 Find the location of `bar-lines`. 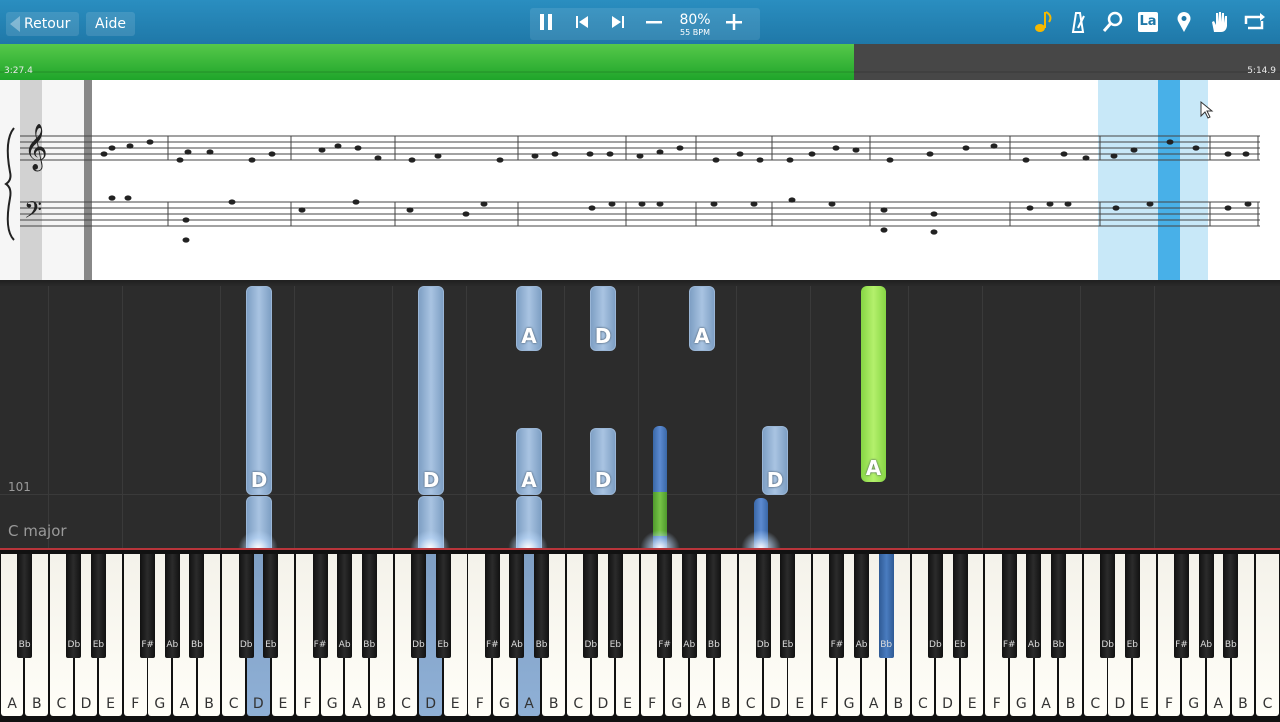

bar-lines is located at coordinates (713, 181).